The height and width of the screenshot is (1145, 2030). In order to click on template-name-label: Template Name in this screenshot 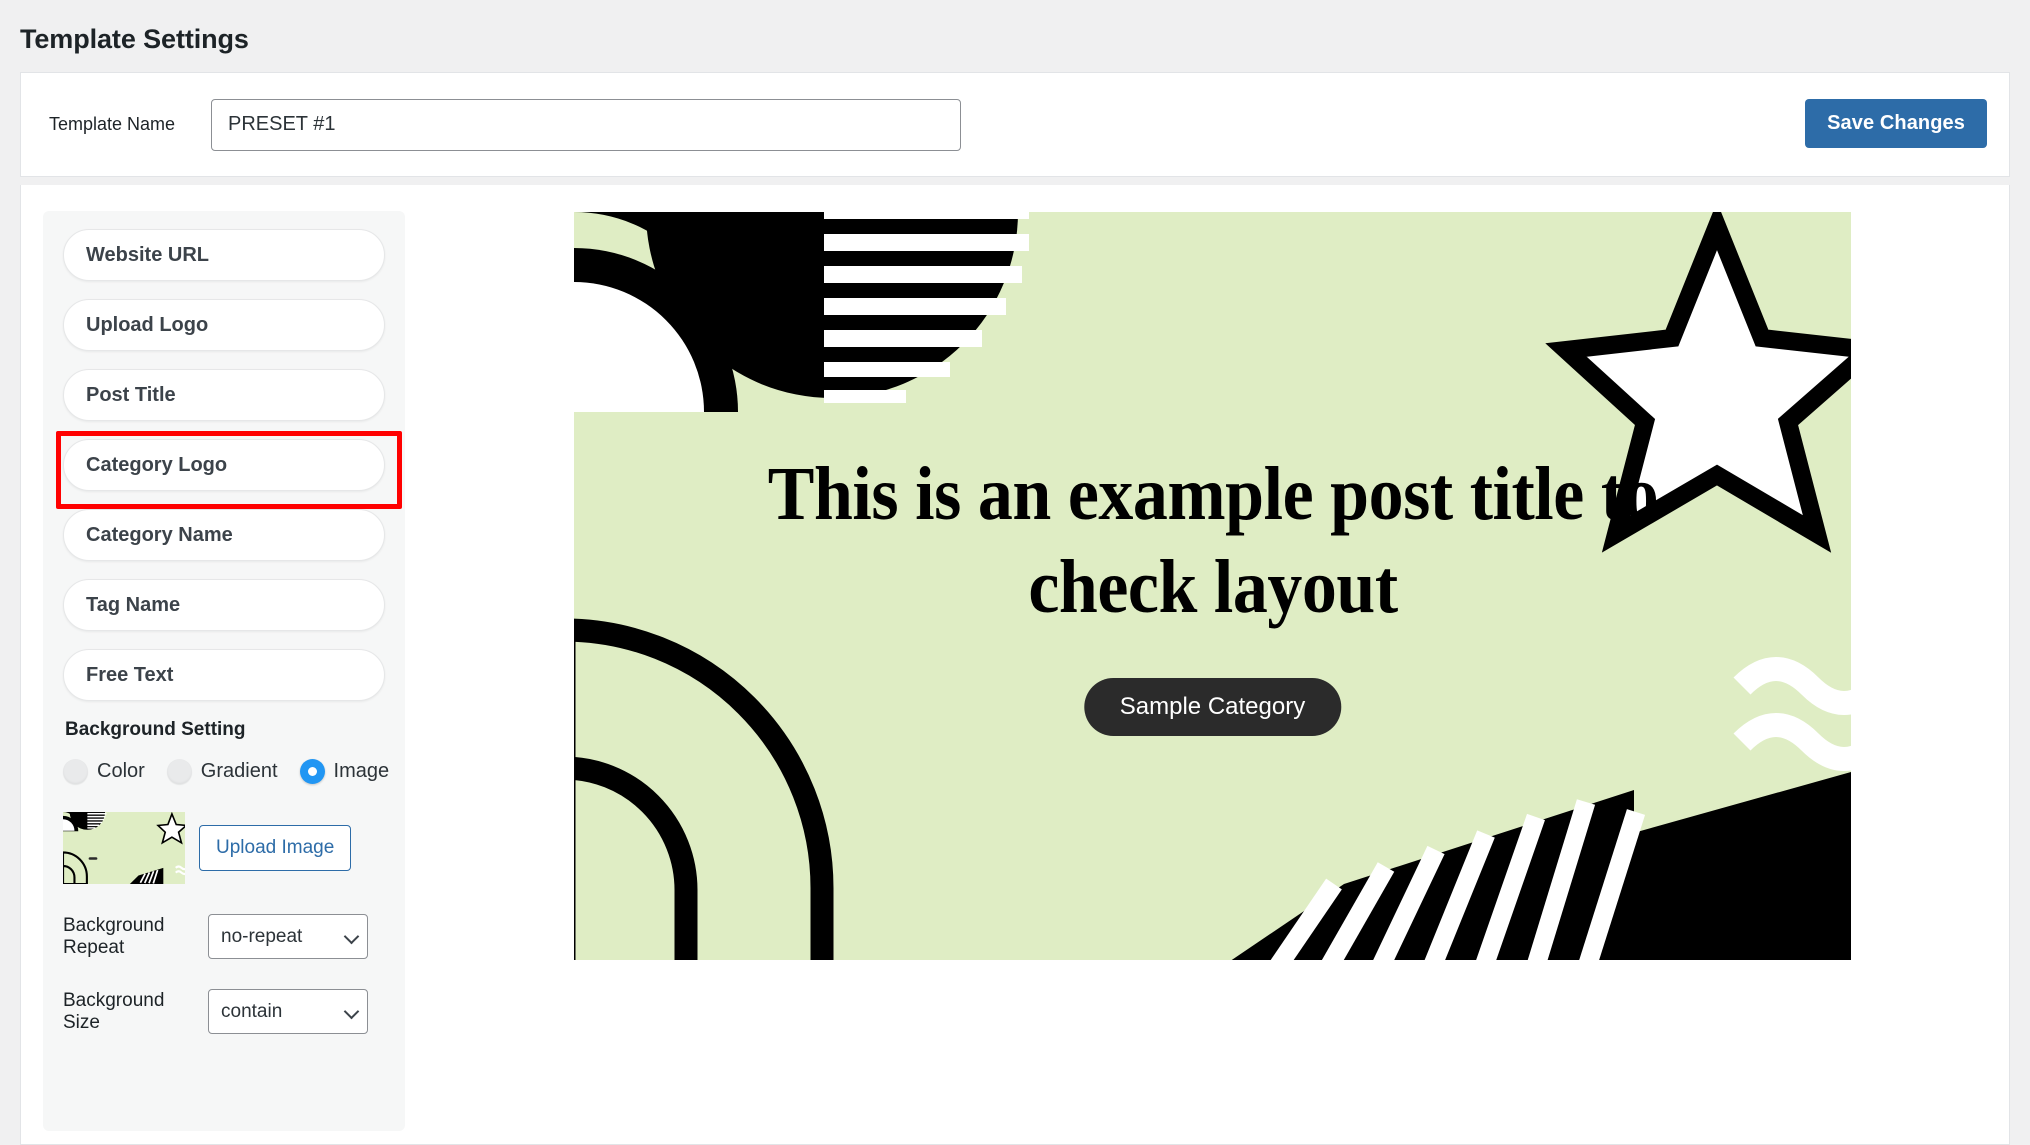, I will do `click(112, 124)`.